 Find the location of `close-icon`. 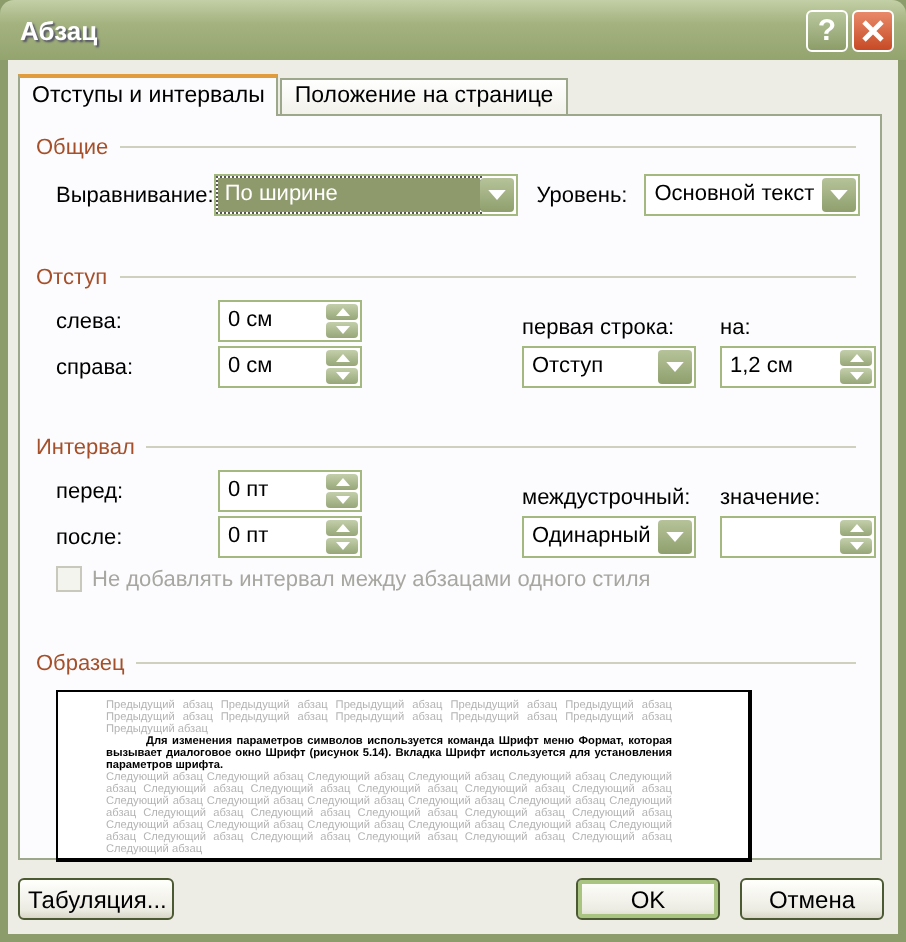

close-icon is located at coordinates (873, 30).